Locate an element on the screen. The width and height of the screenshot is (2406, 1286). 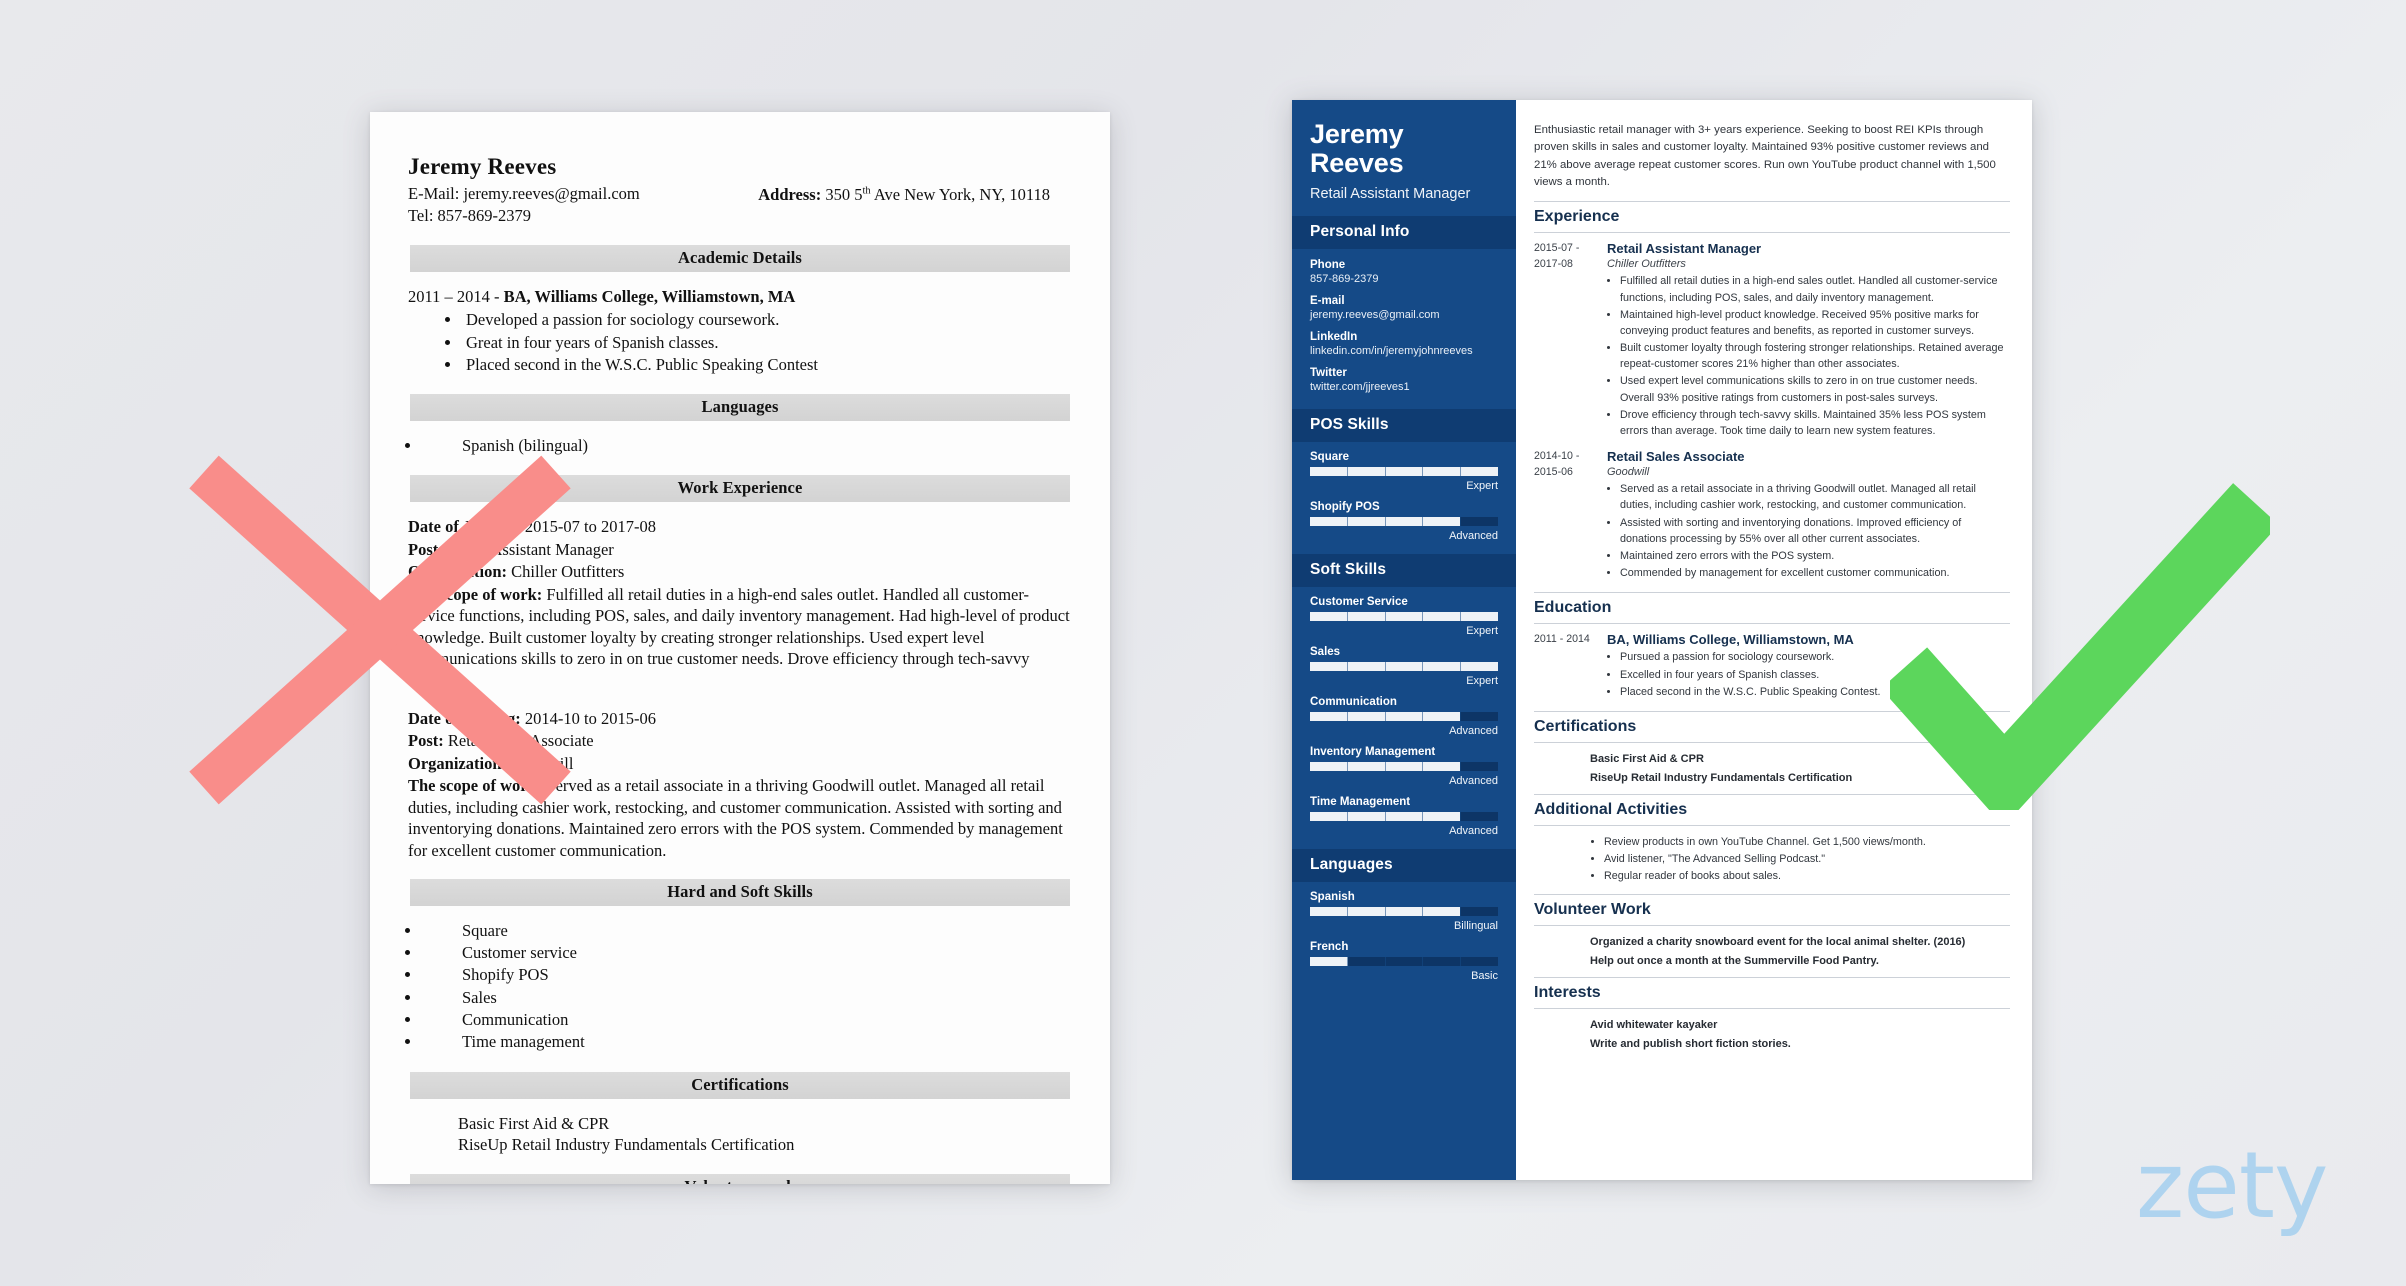
bad-job-org-value: Chiller Outfitters is located at coordinates (566, 572).